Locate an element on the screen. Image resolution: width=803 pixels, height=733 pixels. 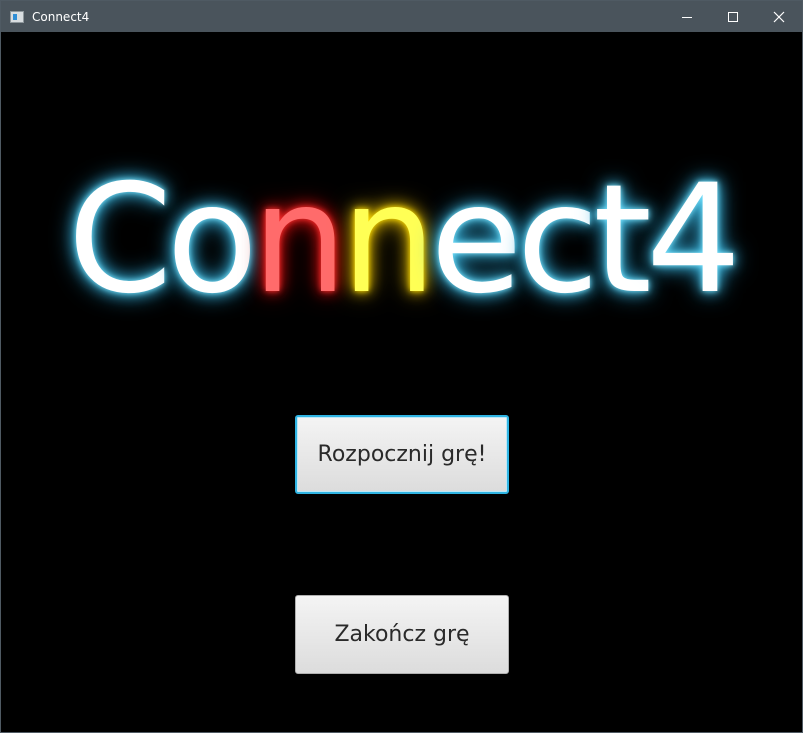
title-bar: Connect4 is located at coordinates (401, 16).